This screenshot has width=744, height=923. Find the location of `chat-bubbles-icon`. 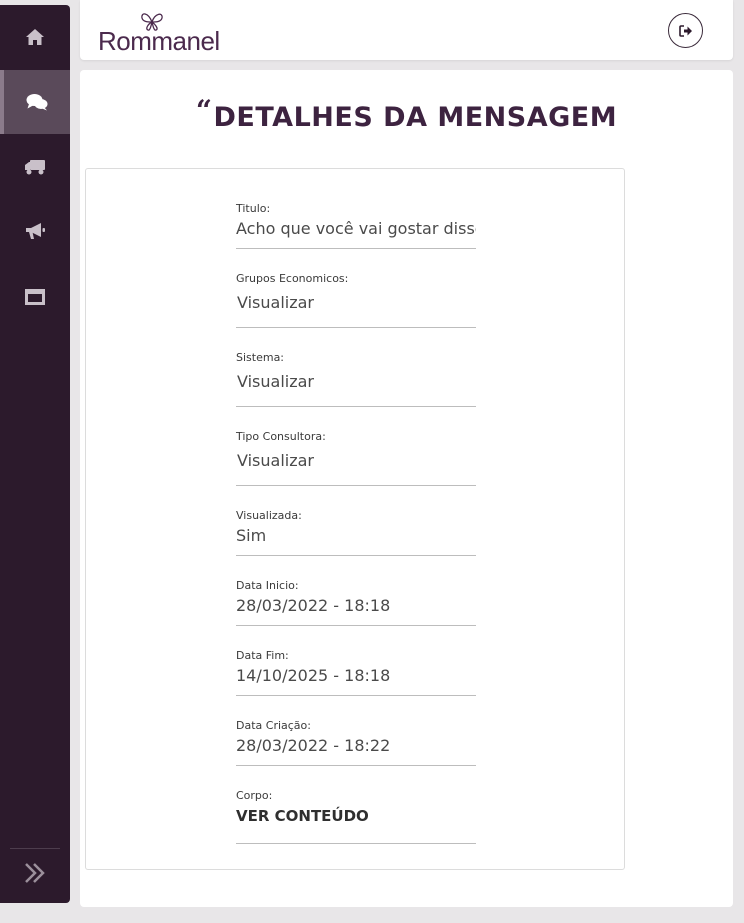

chat-bubbles-icon is located at coordinates (37, 102).